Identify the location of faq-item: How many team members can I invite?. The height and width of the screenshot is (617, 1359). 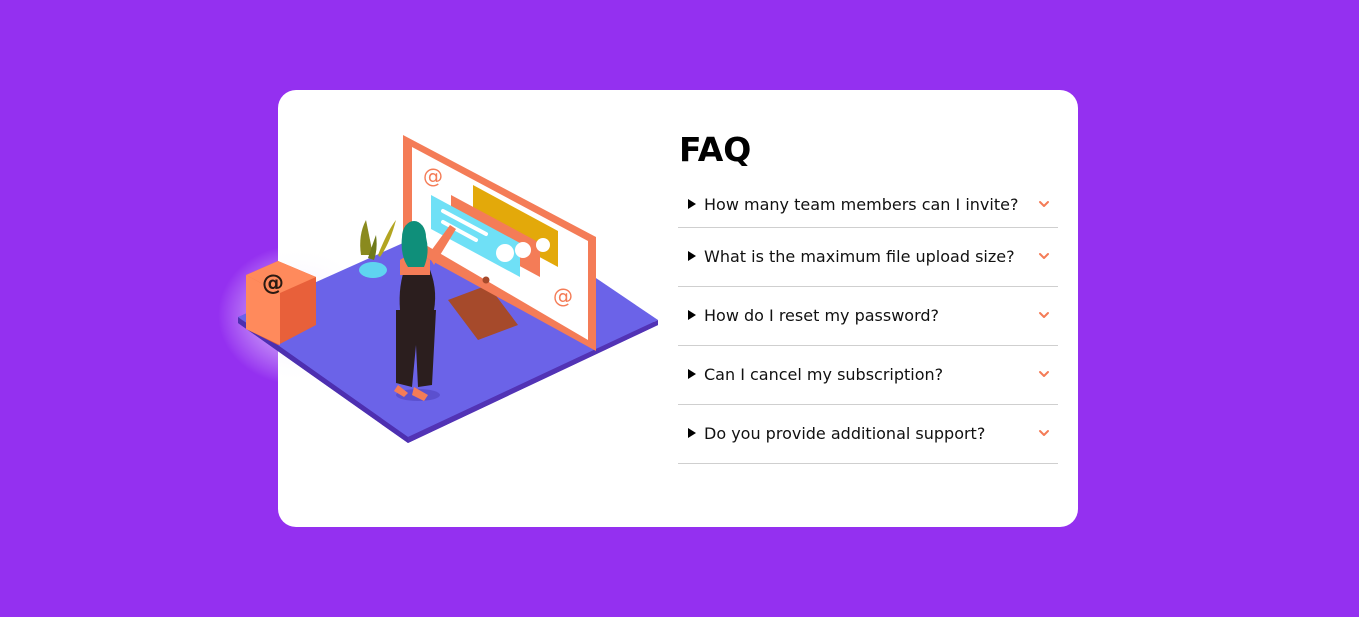
(868, 210).